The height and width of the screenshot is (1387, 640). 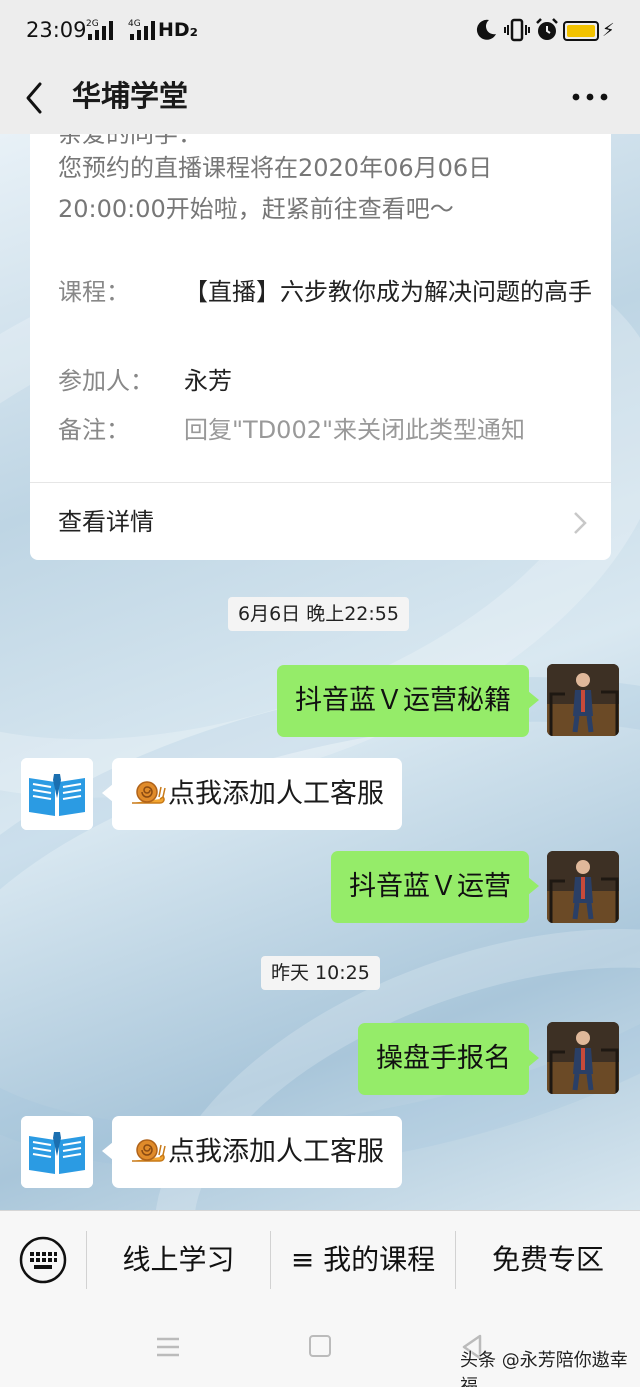 What do you see at coordinates (388, 292) in the screenshot?
I see `course-value: 【直播】六步教你成为解决问题的高手` at bounding box center [388, 292].